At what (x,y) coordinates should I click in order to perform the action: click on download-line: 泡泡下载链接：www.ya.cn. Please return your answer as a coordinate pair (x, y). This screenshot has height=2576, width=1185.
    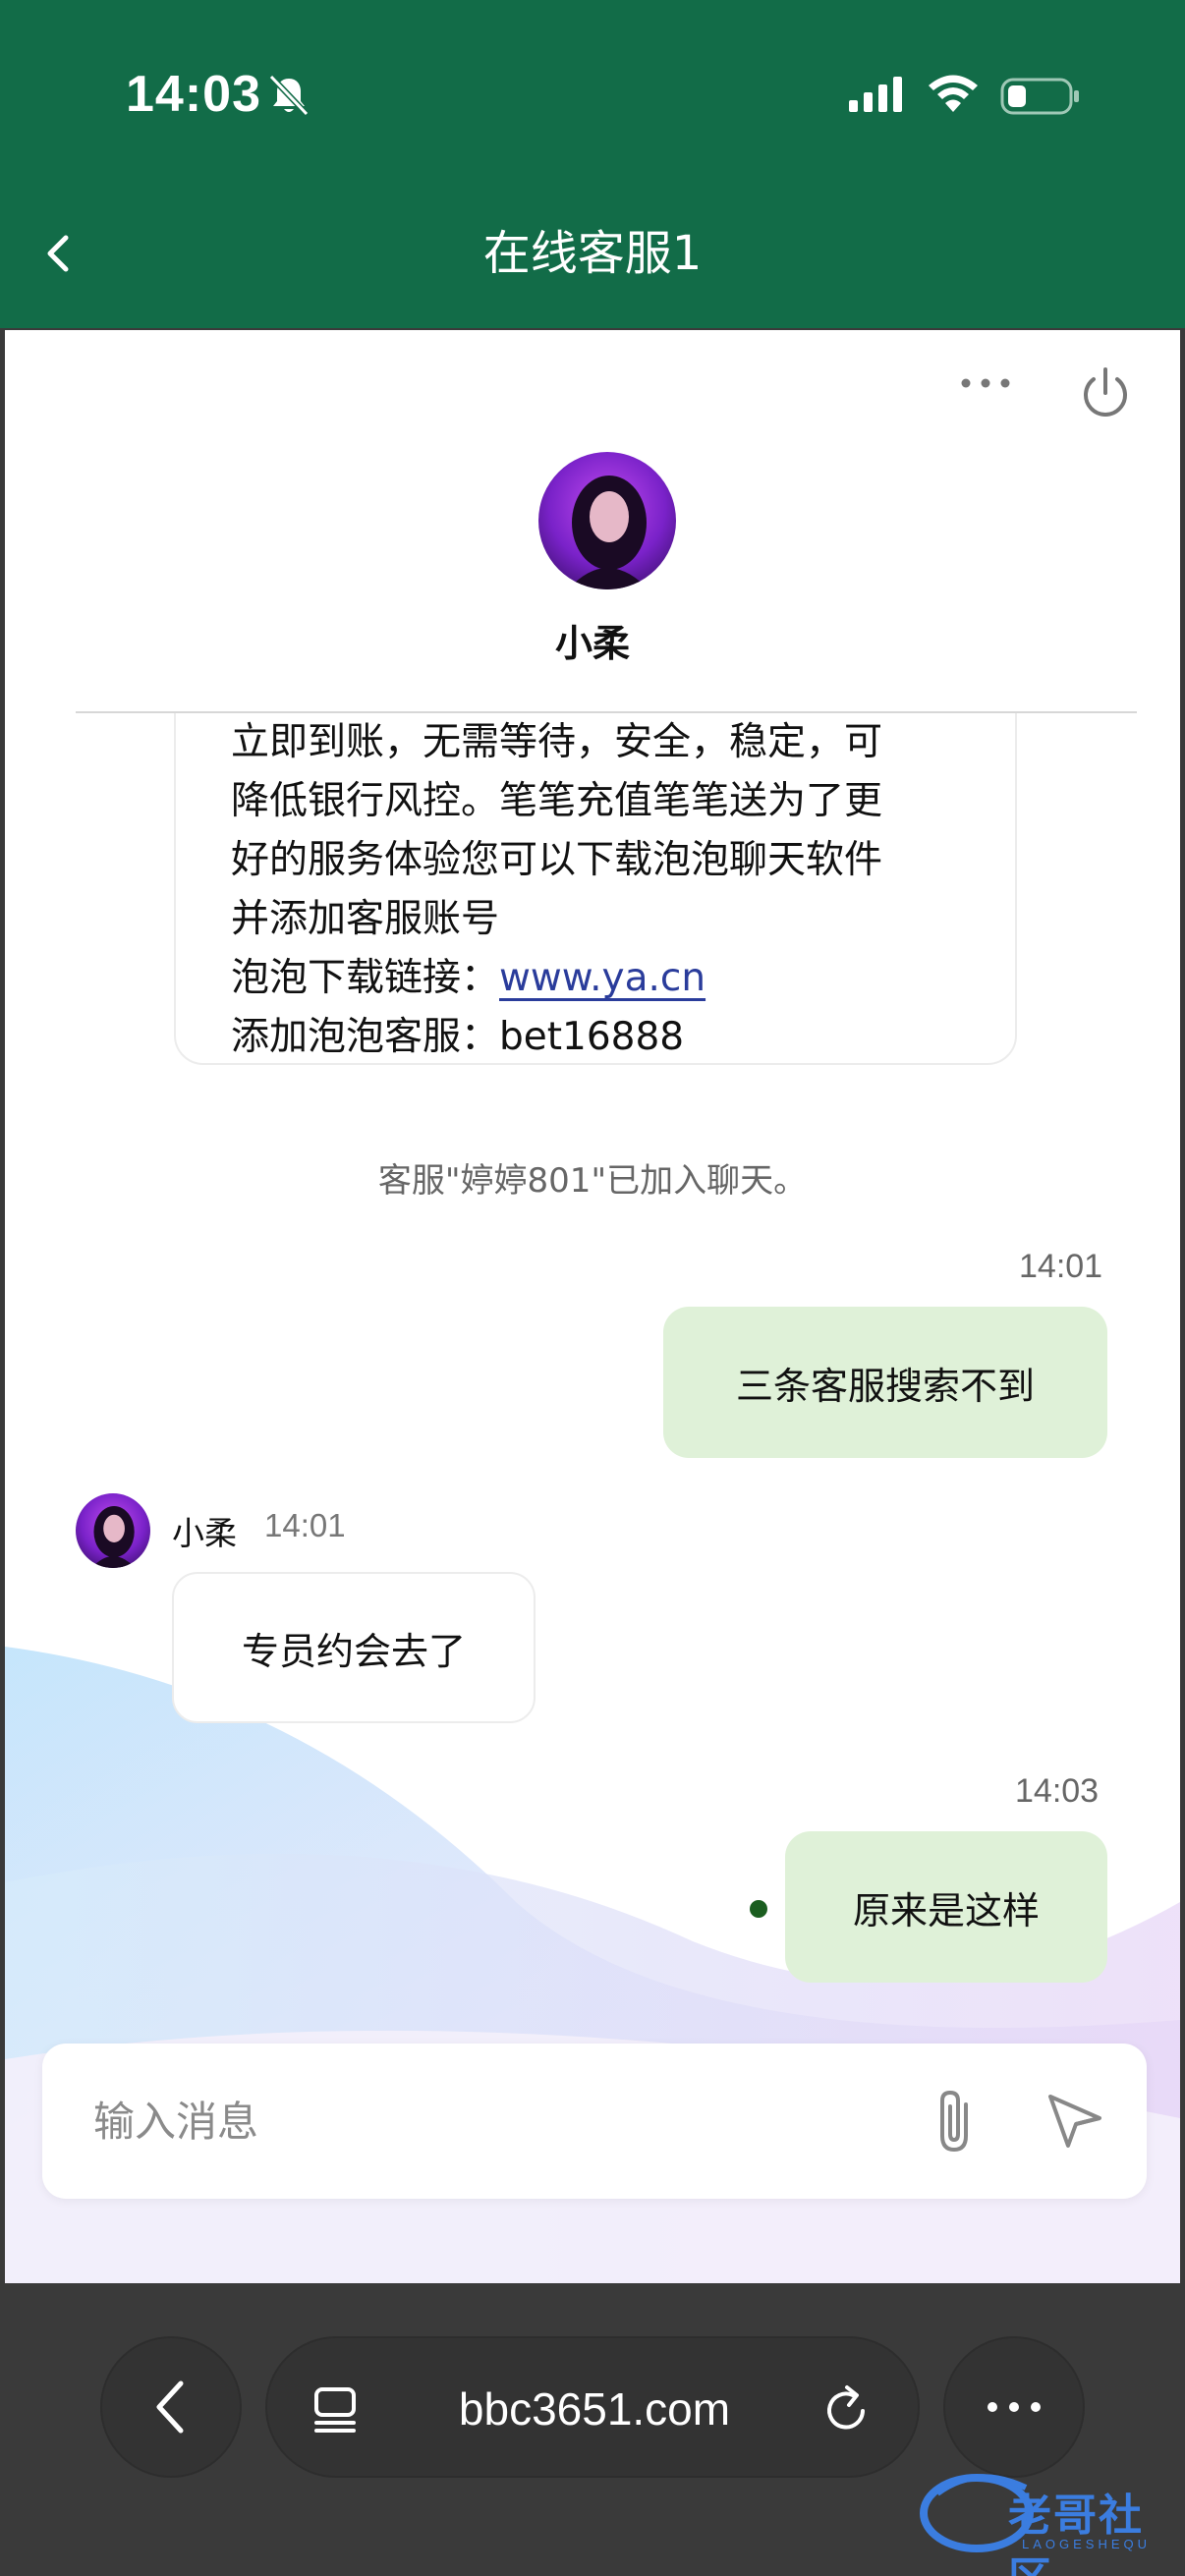
    Looking at the image, I should click on (604, 978).